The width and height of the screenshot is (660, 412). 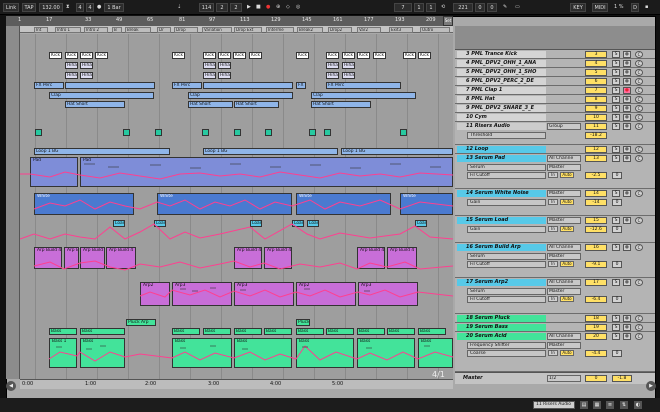 I want to click on tap-tempo-button: TAP, so click(x=29, y=7).